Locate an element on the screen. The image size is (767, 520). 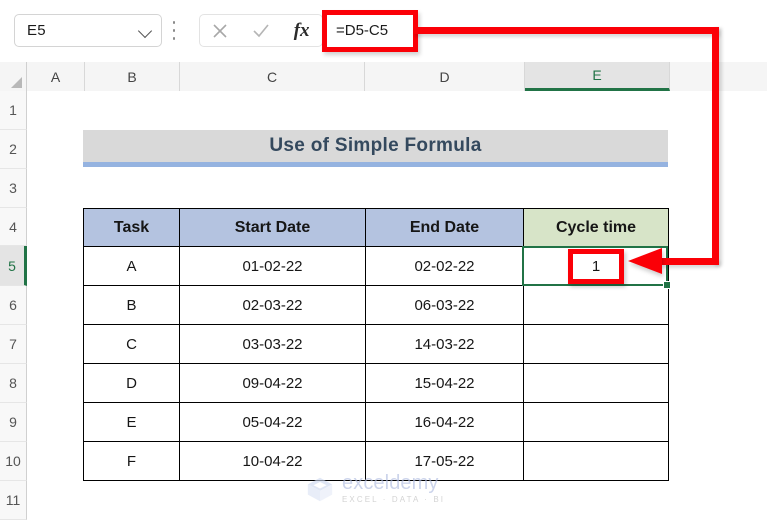
more-options-icon is located at coordinates (174, 30).